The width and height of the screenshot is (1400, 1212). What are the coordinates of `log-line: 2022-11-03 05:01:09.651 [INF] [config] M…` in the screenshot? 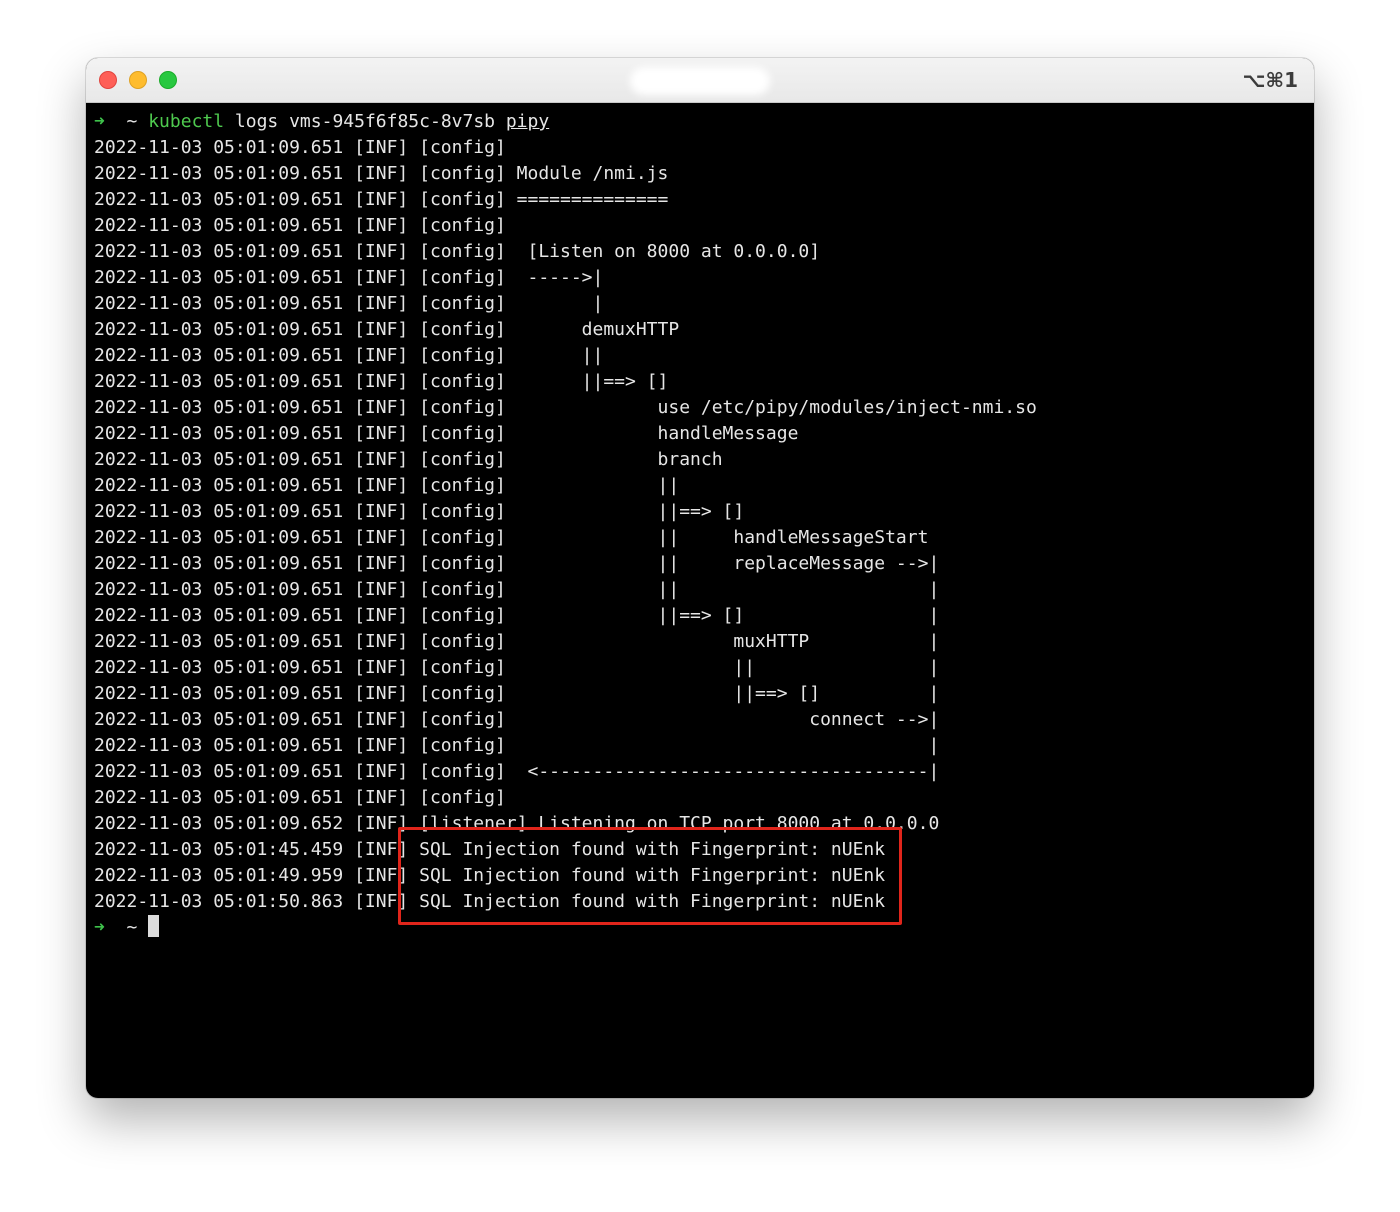 It's located at (381, 173).